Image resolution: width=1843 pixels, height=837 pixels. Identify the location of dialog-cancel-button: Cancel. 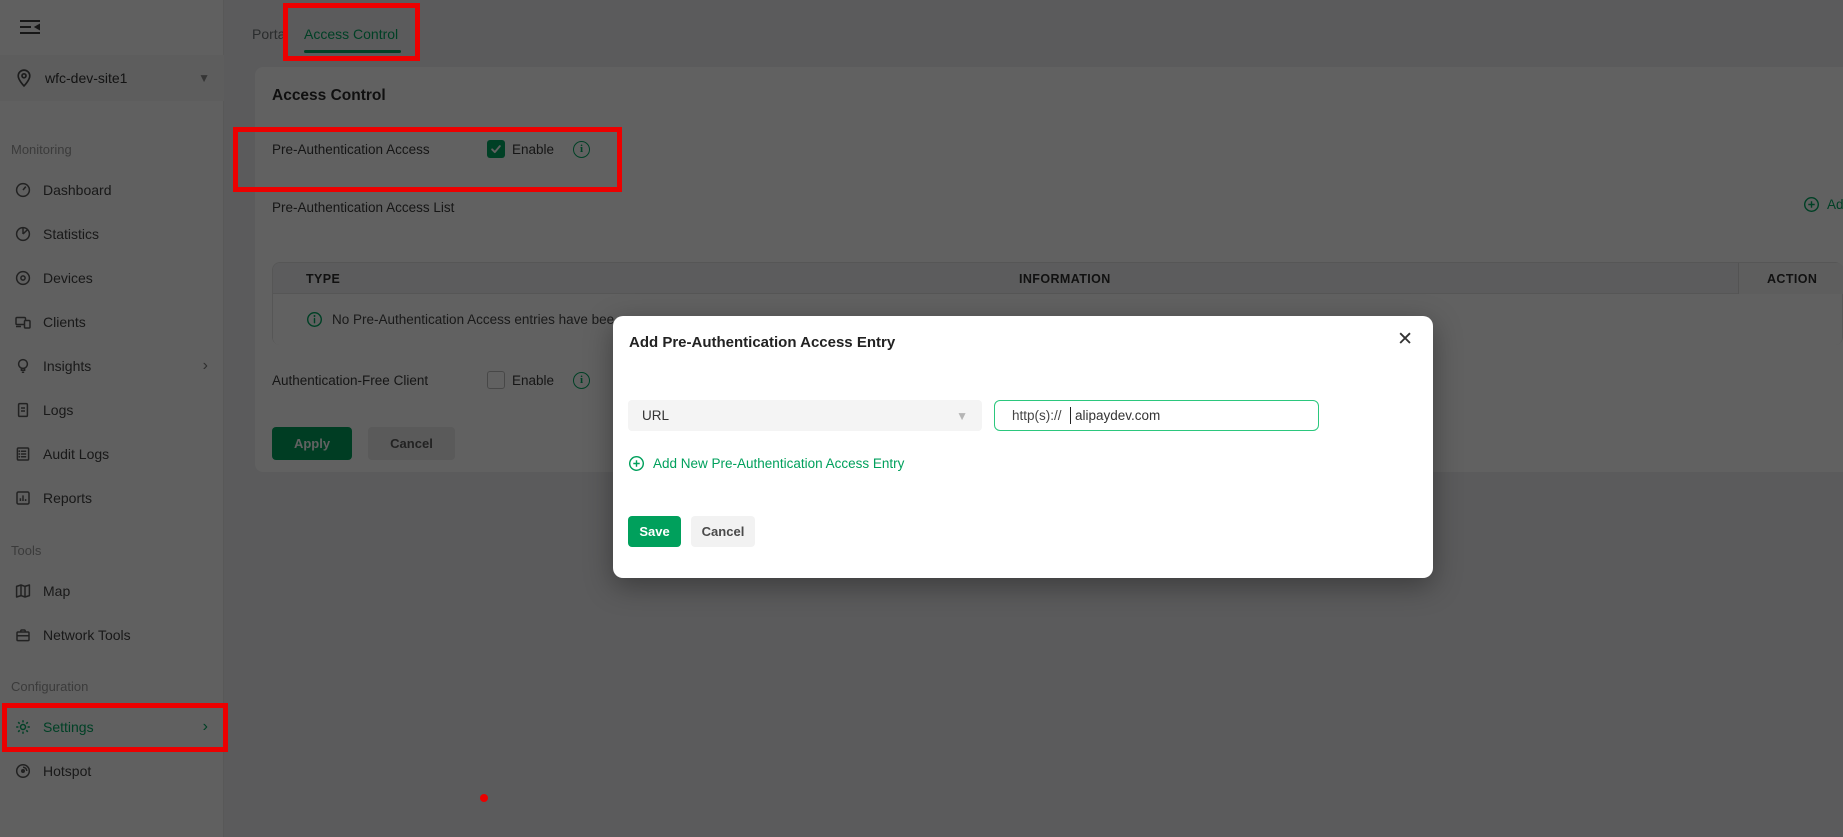
(723, 531).